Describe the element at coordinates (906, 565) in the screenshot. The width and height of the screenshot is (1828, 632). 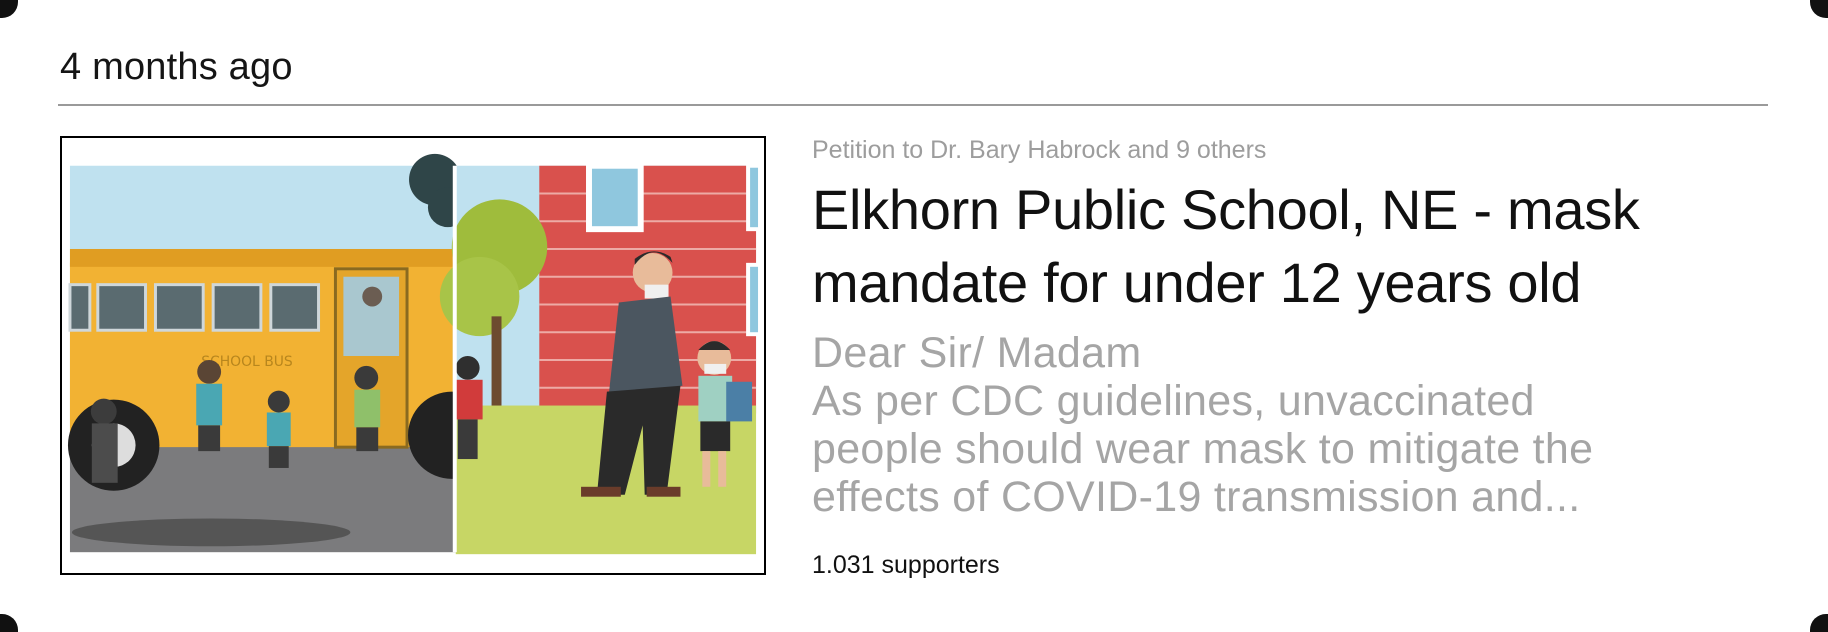
I see `supporter-count: 1.031 supporters` at that location.